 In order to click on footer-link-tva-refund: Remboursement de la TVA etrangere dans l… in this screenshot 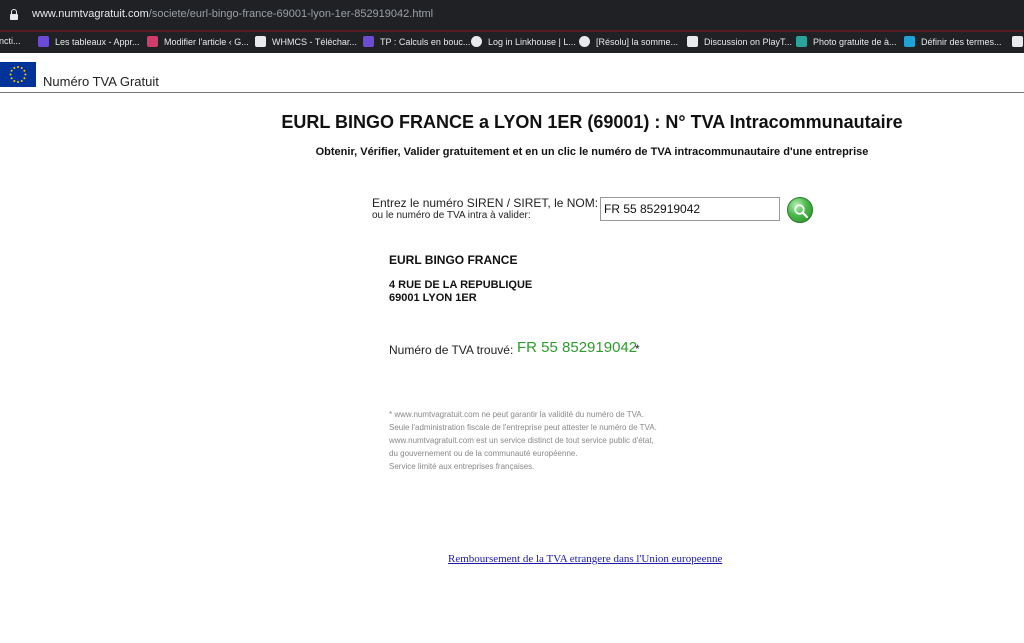, I will do `click(585, 559)`.